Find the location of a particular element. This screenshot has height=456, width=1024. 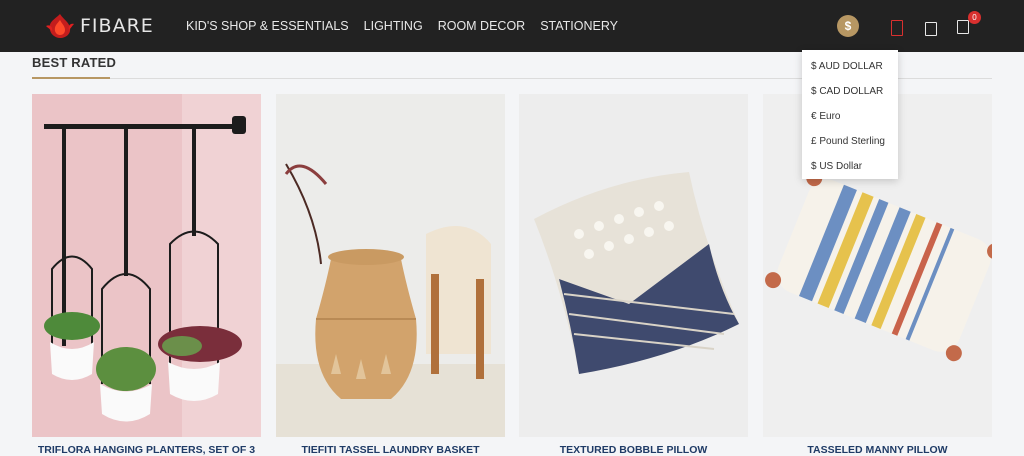

product-title: TRIFLORA HANGING PLANTERS, SET OF 3 is located at coordinates (146, 450).